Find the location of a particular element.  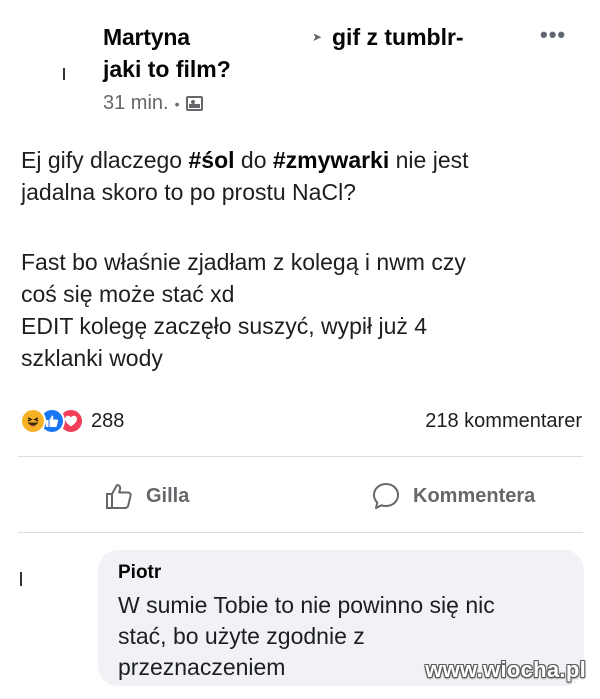

haha-reaction-icon is located at coordinates (33, 421).